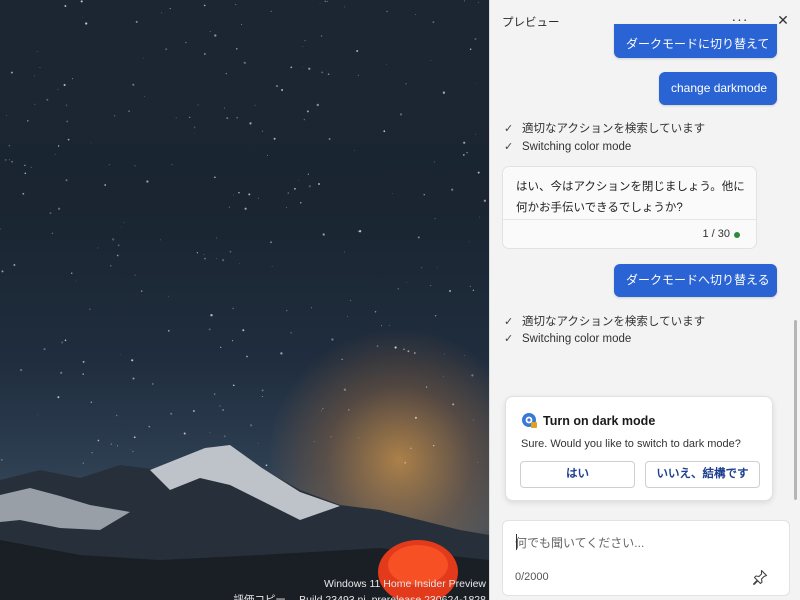 The width and height of the screenshot is (800, 600). I want to click on pin-icon, so click(760, 577).